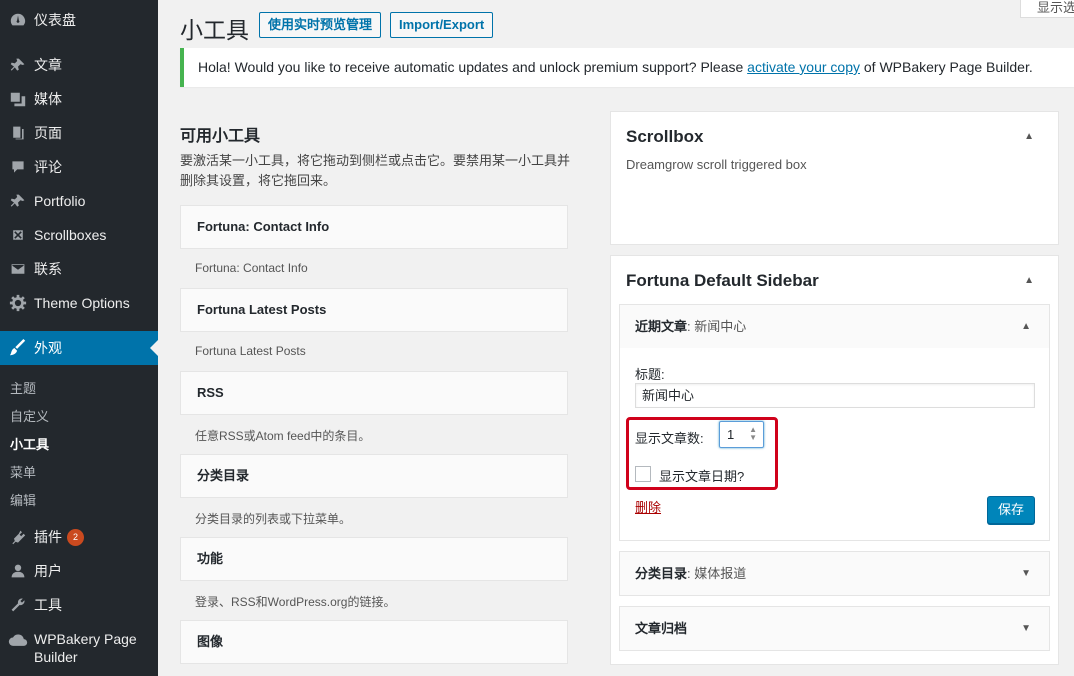  I want to click on screen-options-button: 显示选项, so click(1047, 9).